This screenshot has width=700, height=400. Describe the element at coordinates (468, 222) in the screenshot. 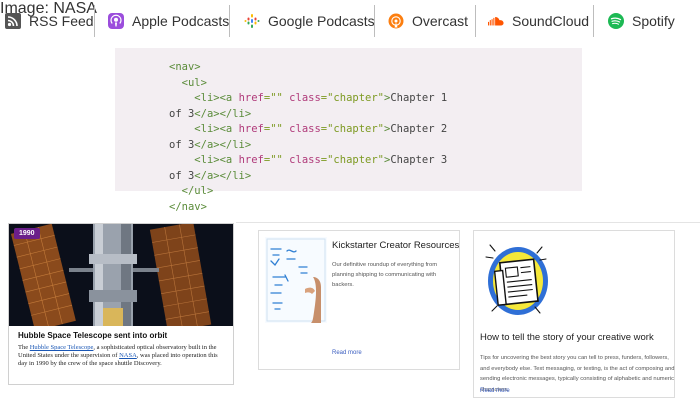

I see `section-divider` at that location.